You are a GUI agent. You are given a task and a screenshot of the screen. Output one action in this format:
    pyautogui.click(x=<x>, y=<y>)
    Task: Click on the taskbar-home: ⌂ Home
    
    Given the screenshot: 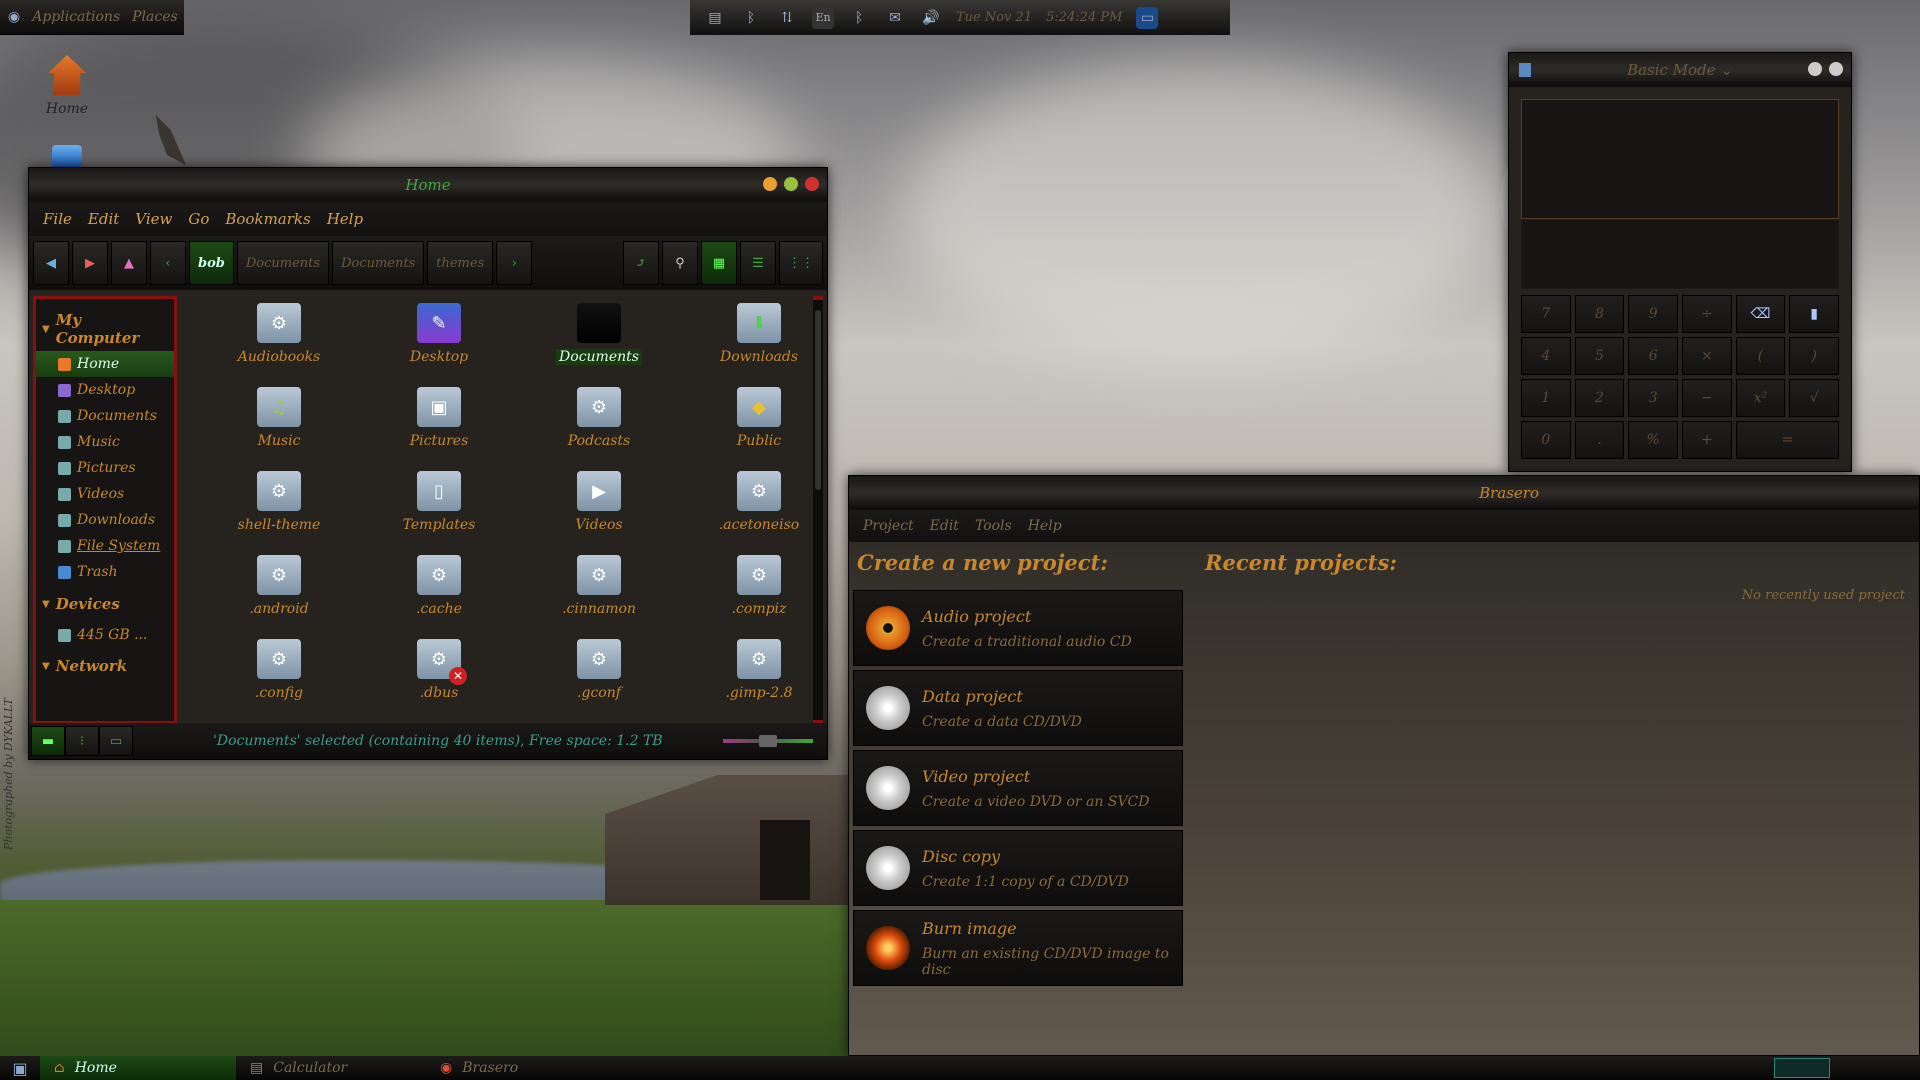 What is the action you would take?
    pyautogui.click(x=138, y=1068)
    